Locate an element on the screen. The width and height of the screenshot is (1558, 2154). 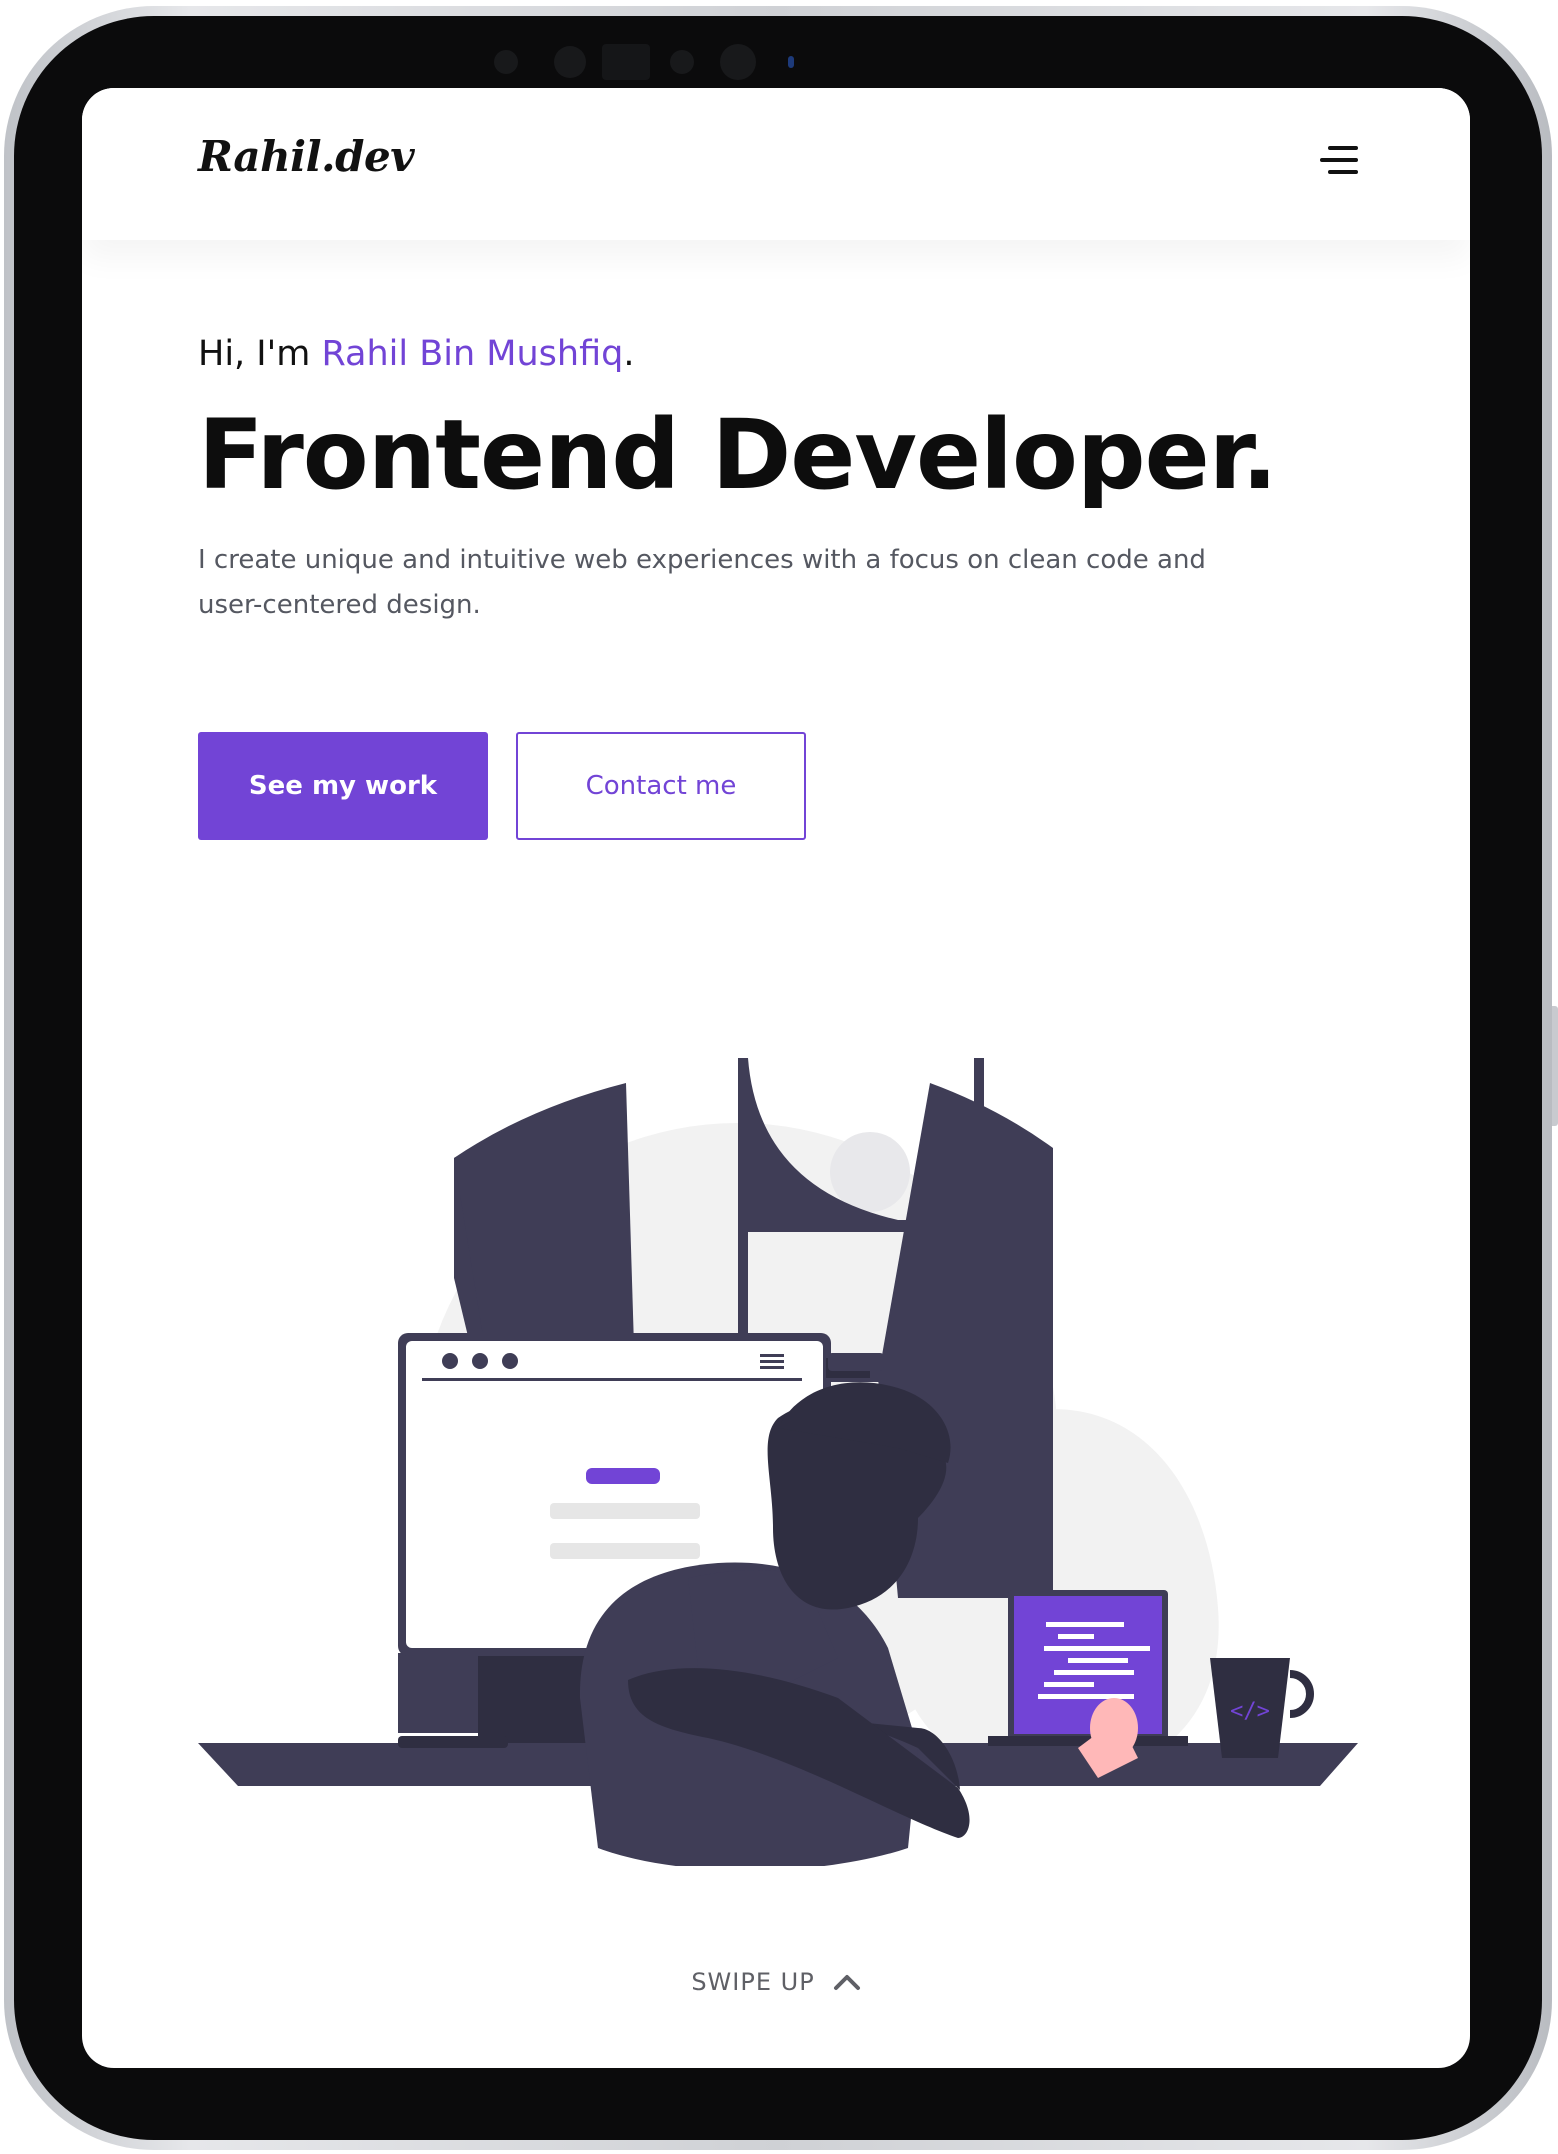
swipe-up-button: SWIPE UP is located at coordinates (776, 1982).